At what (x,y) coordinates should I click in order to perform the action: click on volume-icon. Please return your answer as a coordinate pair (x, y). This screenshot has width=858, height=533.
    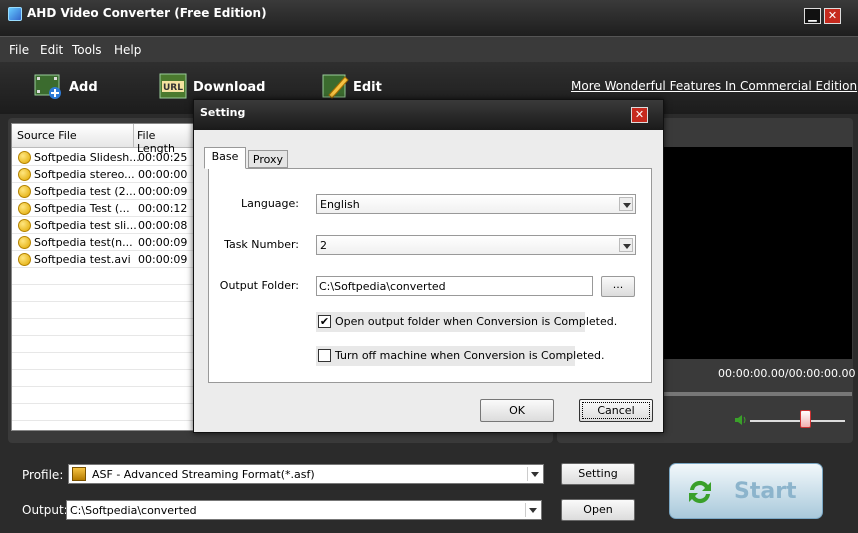
    Looking at the image, I should click on (741, 420).